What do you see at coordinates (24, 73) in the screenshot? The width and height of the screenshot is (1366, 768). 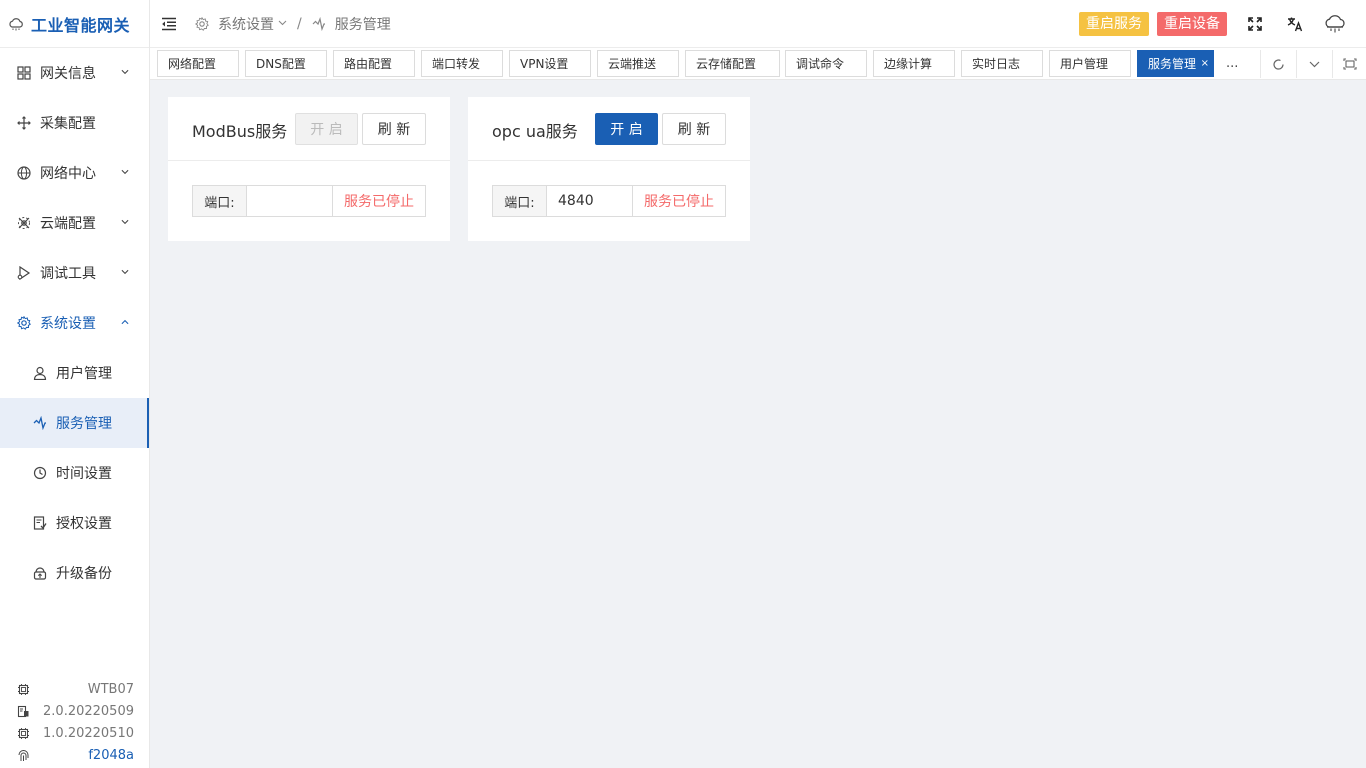 I see `grid-icon` at bounding box center [24, 73].